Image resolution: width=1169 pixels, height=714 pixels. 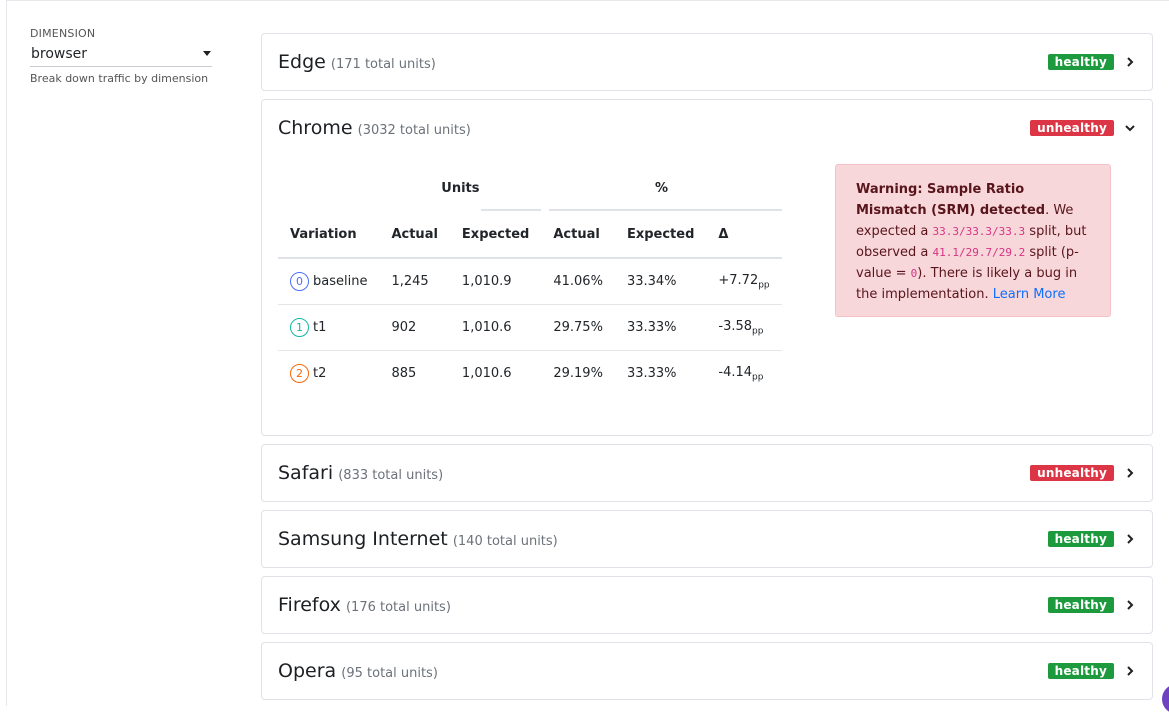 I want to click on dimension-label: DIMENSION, so click(x=63, y=33).